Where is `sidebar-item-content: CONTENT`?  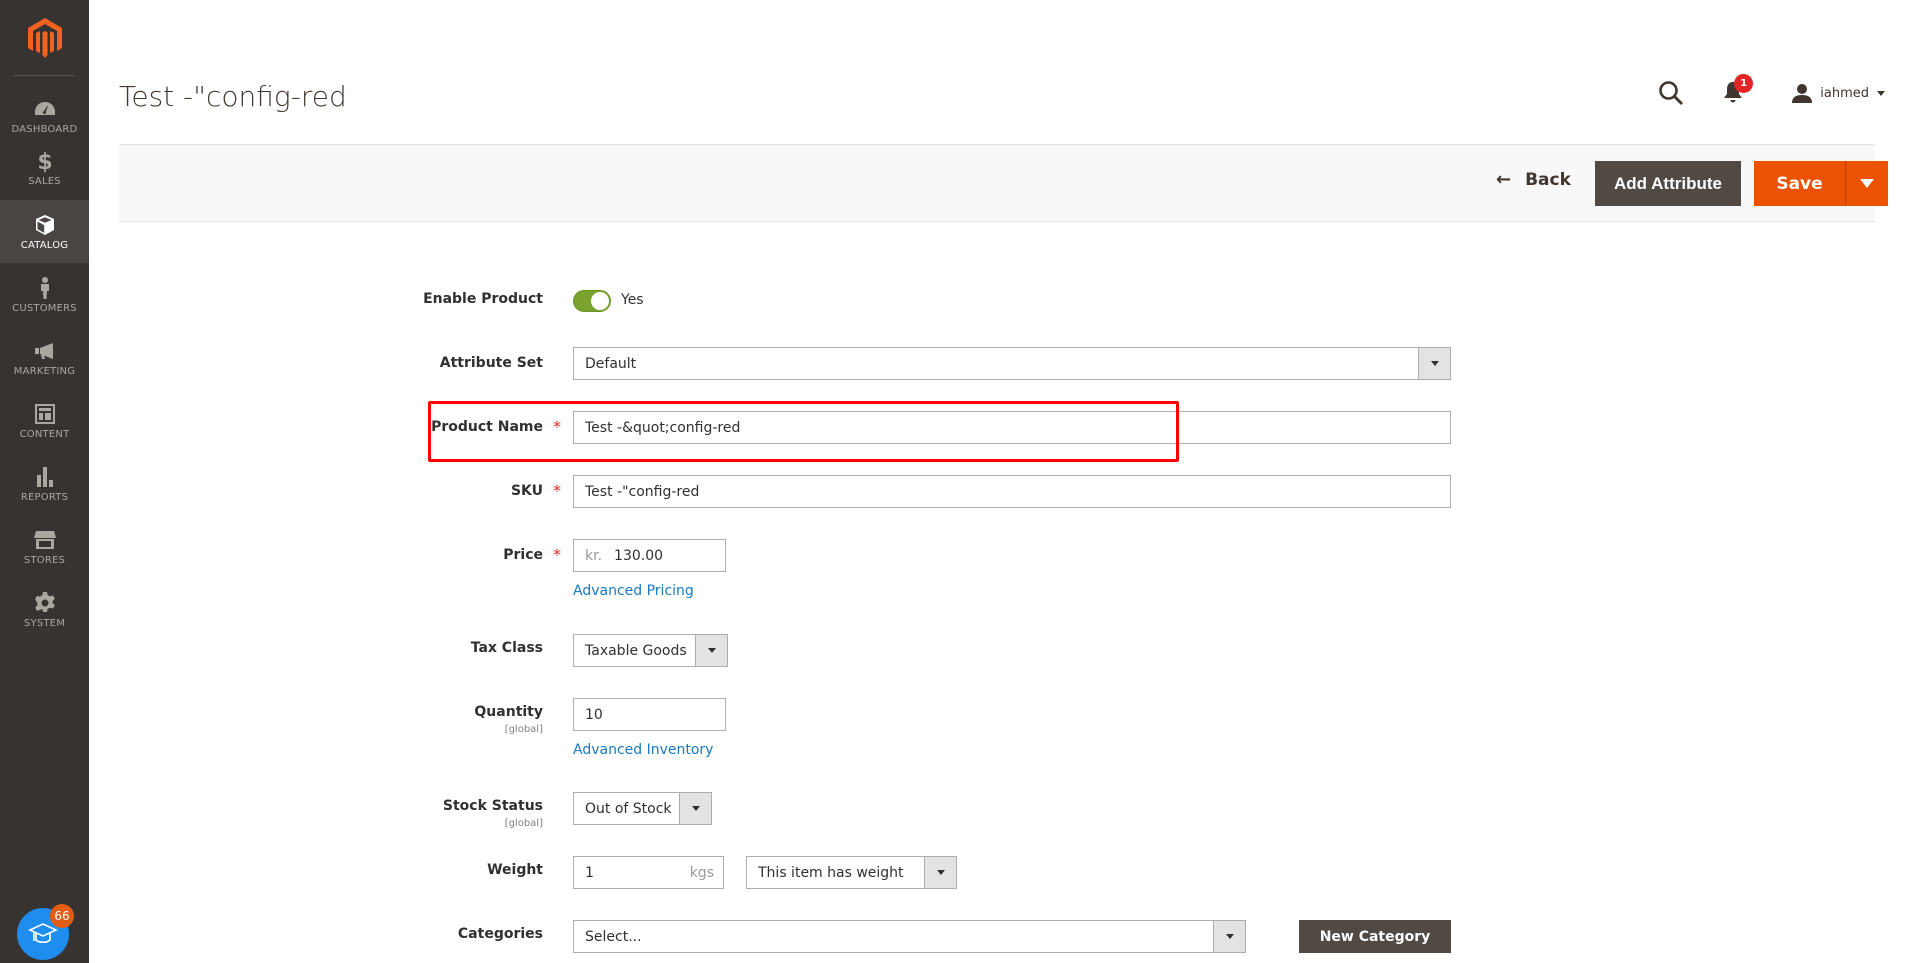 sidebar-item-content: CONTENT is located at coordinates (44, 420).